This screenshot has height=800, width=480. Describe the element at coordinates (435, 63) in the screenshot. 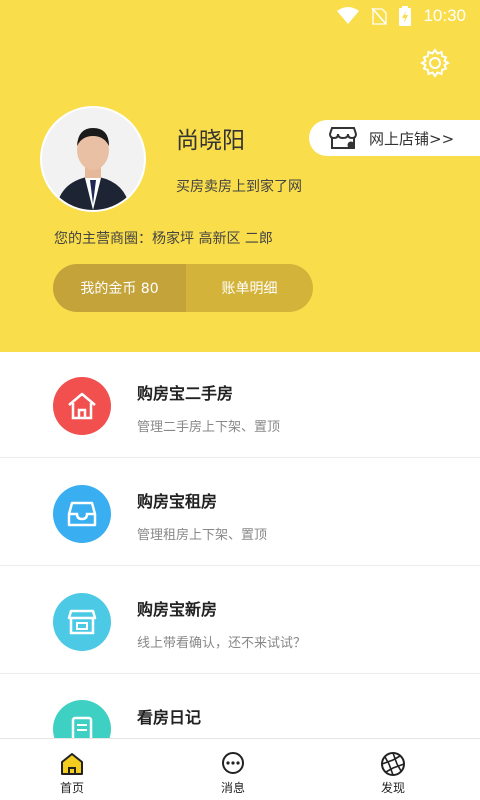

I see `gear-icon` at that location.